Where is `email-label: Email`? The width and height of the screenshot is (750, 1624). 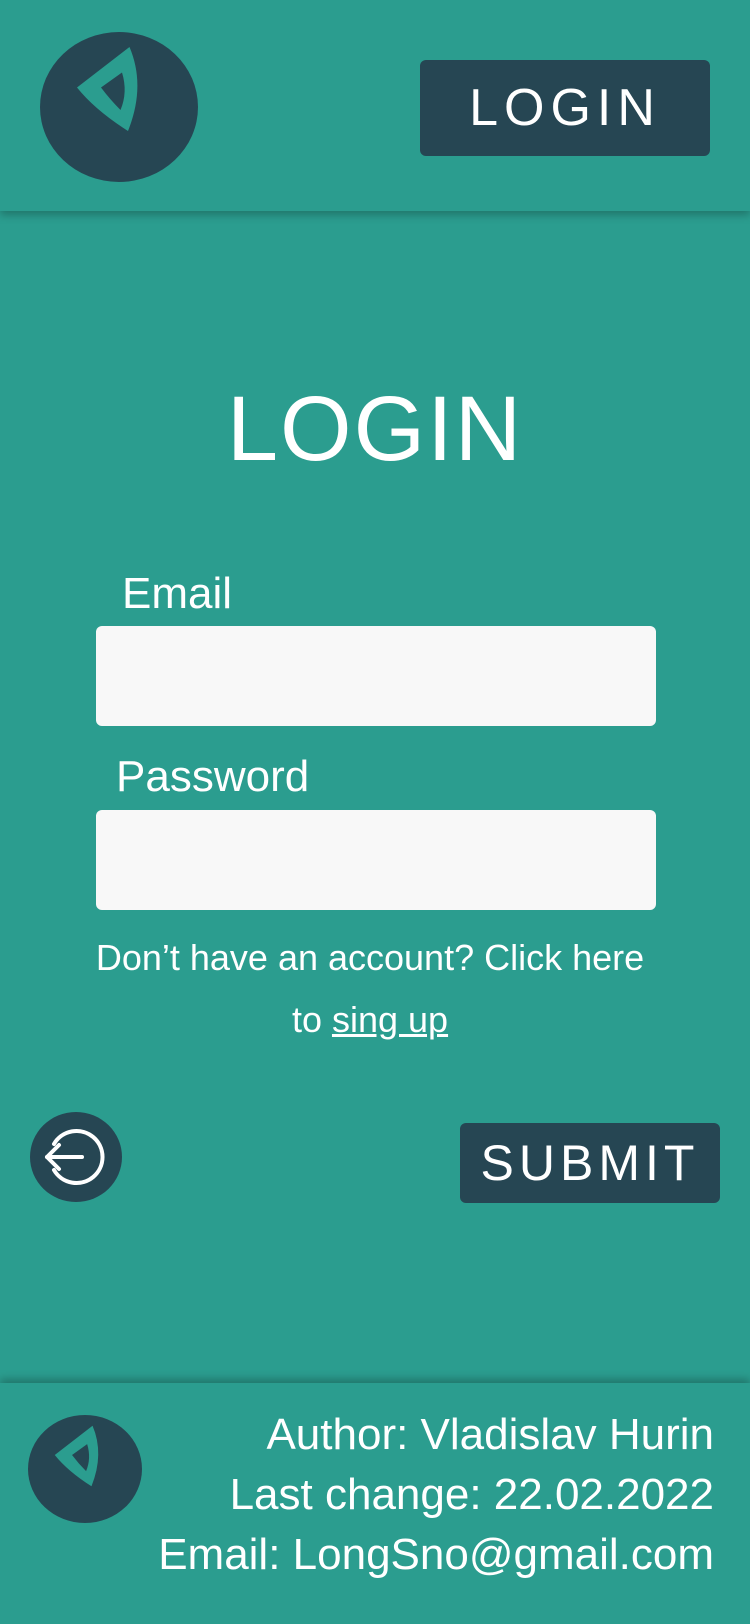
email-label: Email is located at coordinates (177, 593).